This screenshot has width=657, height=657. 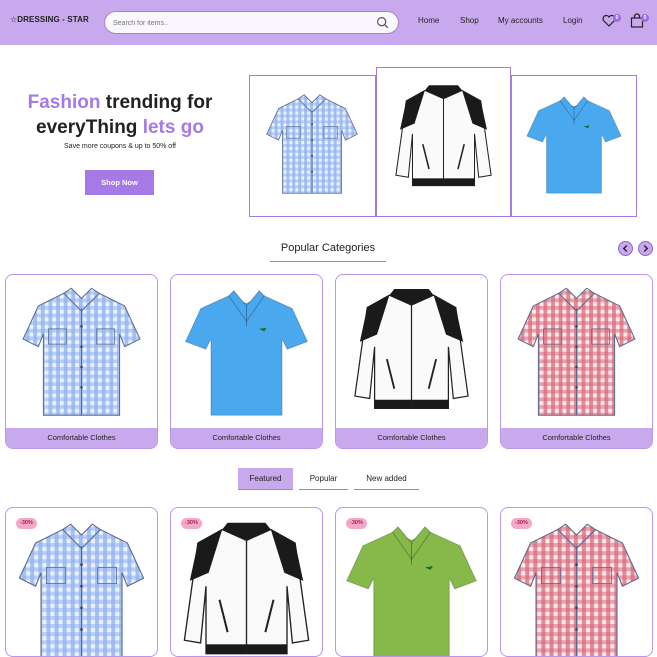 I want to click on nav-link-my-accounts: My accounts, so click(x=520, y=20).